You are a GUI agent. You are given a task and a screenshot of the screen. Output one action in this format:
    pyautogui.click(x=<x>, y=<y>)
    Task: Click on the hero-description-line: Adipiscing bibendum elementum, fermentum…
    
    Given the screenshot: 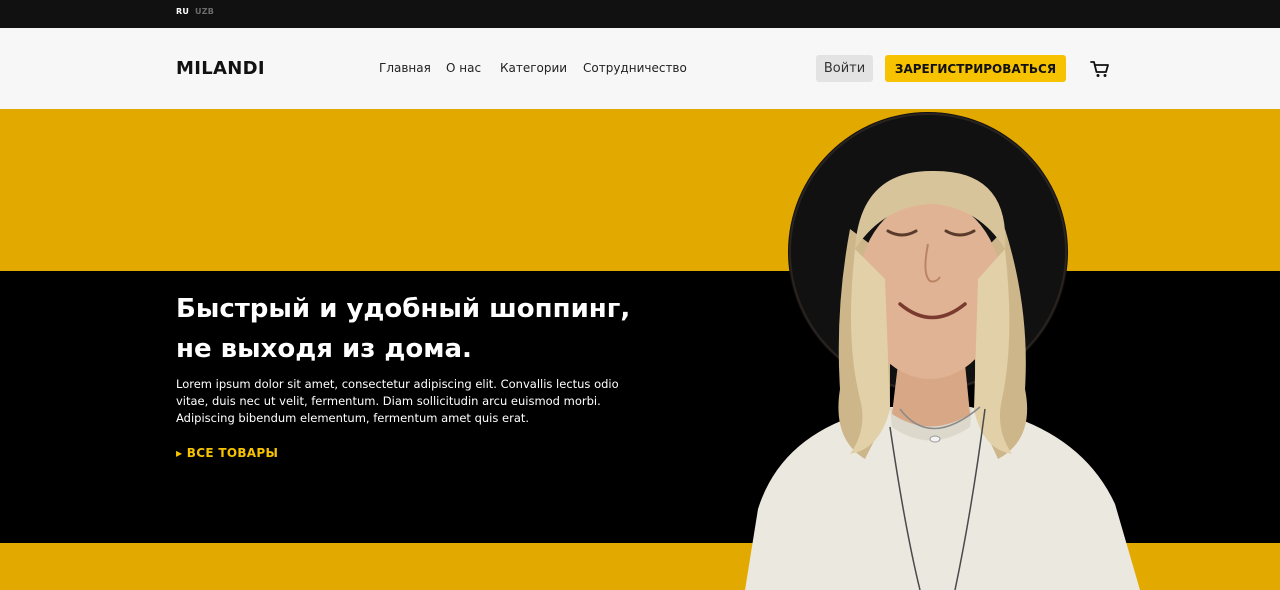 What is the action you would take?
    pyautogui.click(x=353, y=418)
    